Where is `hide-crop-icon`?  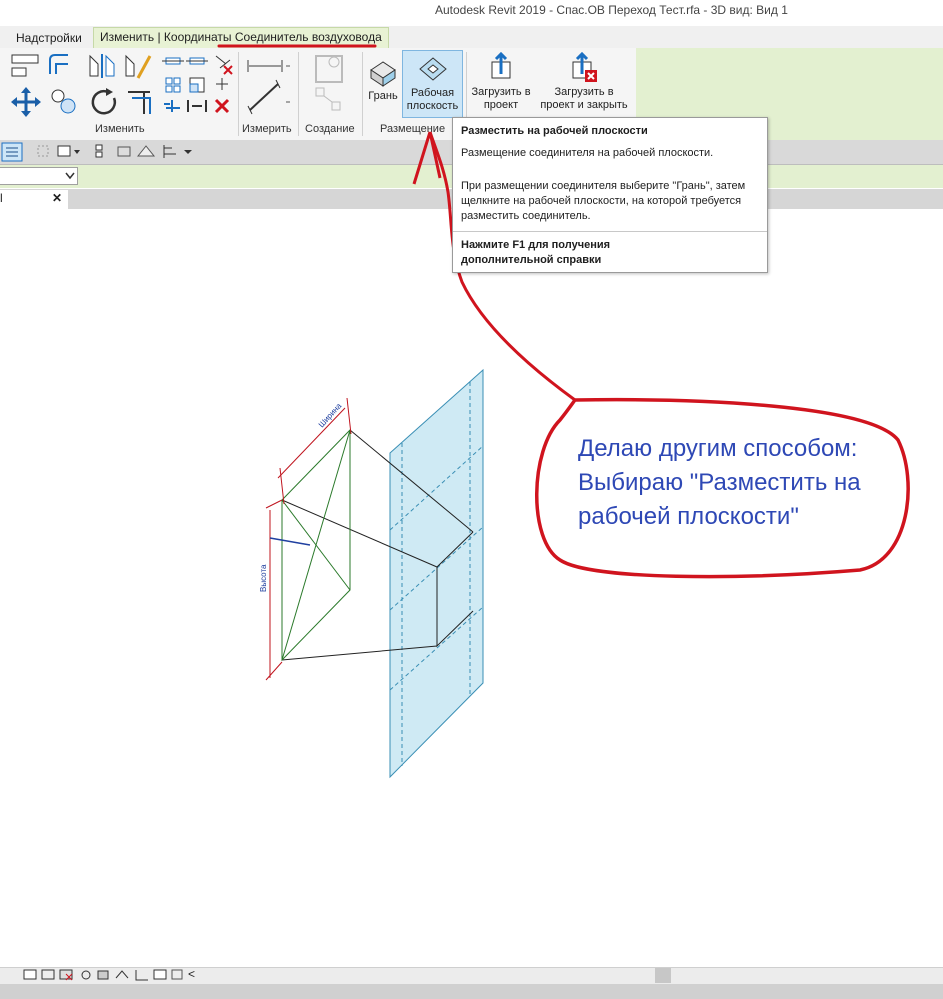 hide-crop-icon is located at coordinates (160, 974).